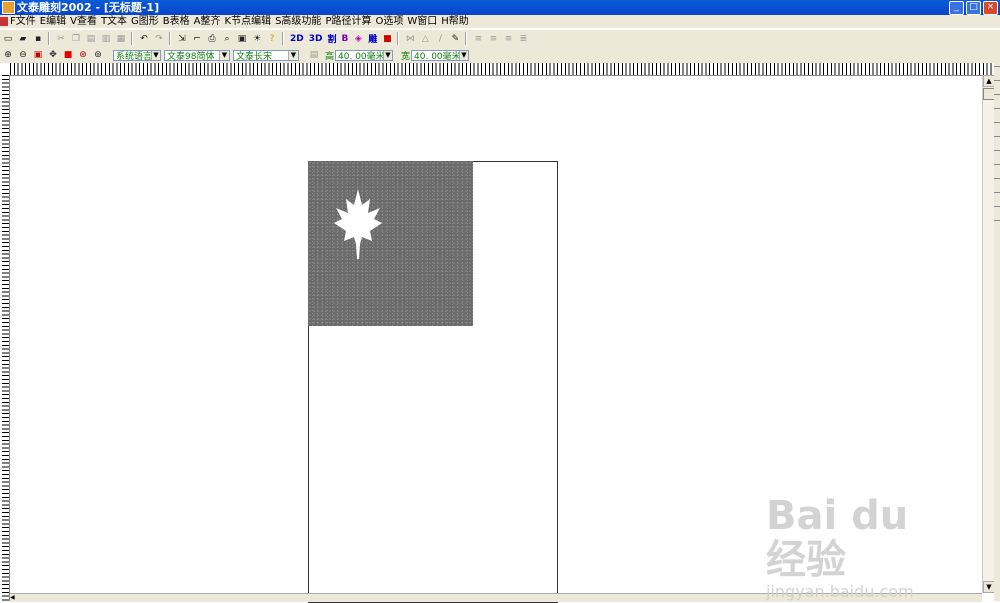 The height and width of the screenshot is (603, 1000). Describe the element at coordinates (5, 338) in the screenshot. I see `vertical-ruler` at that location.